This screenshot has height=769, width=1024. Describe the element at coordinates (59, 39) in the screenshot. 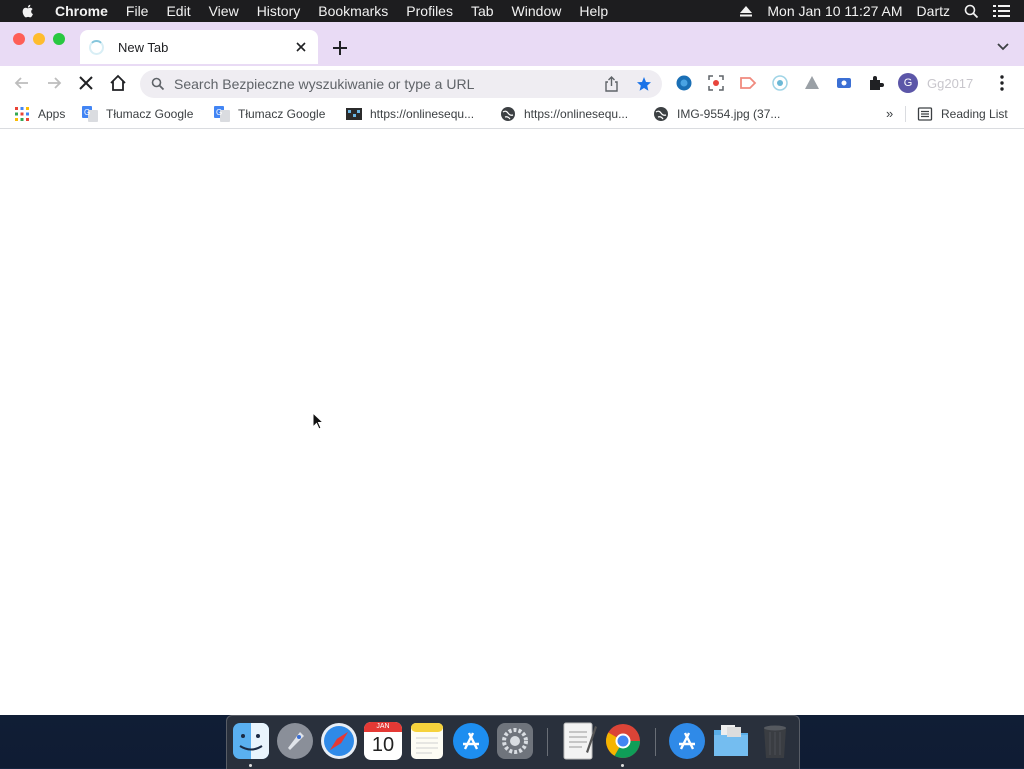

I see `fullscreen-window-button` at that location.